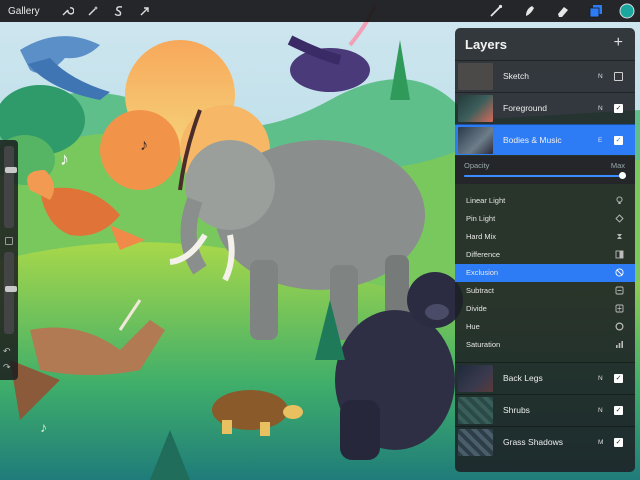 The height and width of the screenshot is (480, 640). Describe the element at coordinates (619, 272) in the screenshot. I see `exclusion-icon` at that location.